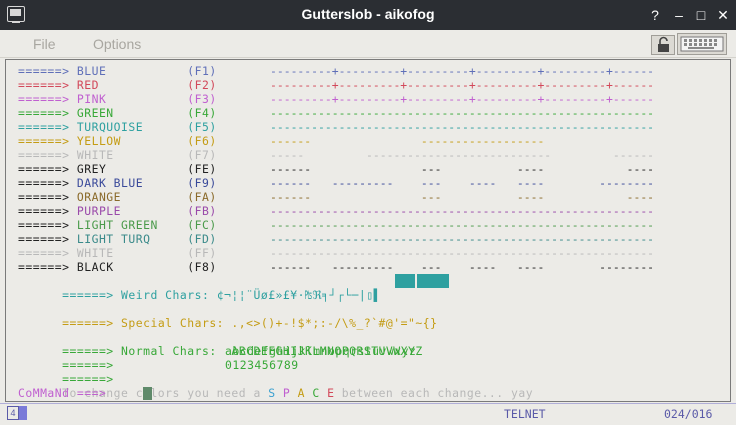  I want to click on color-row: ======> ORANGE (FA), so click(117, 197).